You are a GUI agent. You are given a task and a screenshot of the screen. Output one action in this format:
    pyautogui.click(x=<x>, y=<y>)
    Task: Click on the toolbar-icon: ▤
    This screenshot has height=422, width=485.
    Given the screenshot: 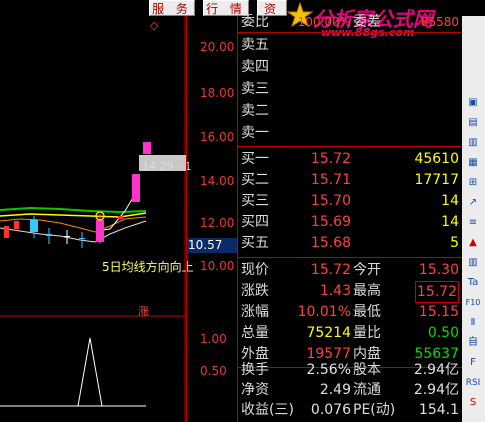 What is the action you would take?
    pyautogui.click(x=473, y=123)
    